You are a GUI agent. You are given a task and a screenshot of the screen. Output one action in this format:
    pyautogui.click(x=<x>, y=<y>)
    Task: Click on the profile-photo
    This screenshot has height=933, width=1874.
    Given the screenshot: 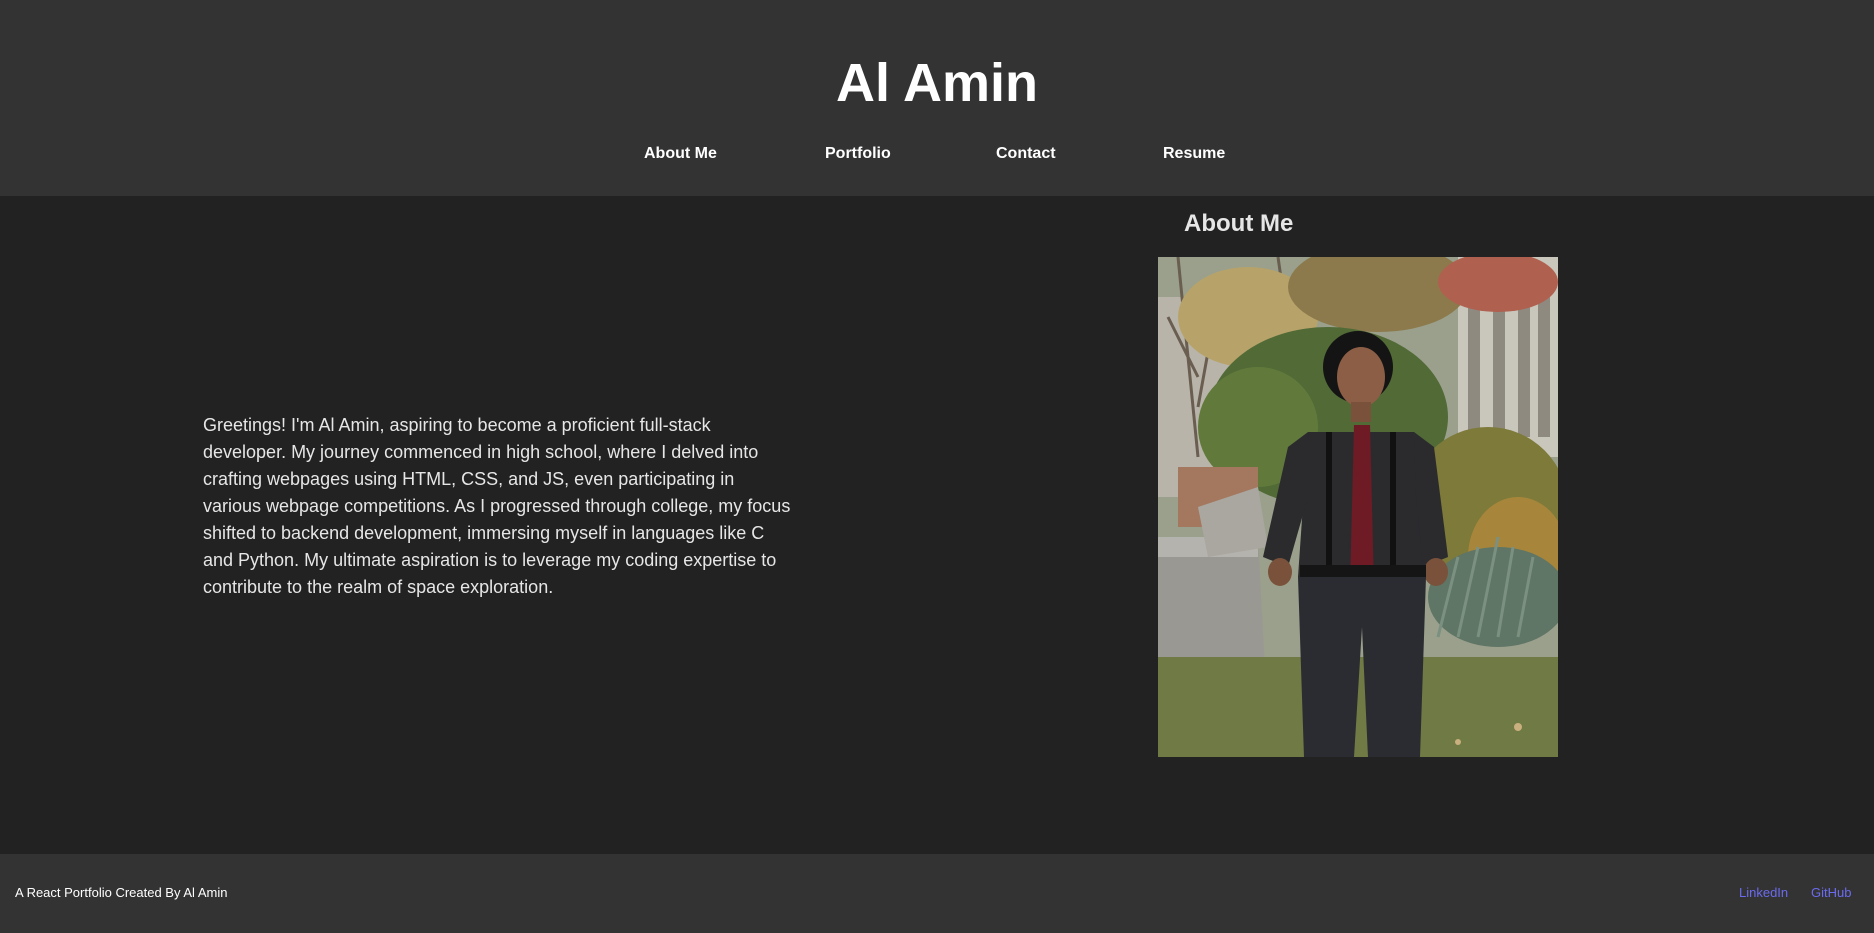 What is the action you would take?
    pyautogui.click(x=1358, y=507)
    